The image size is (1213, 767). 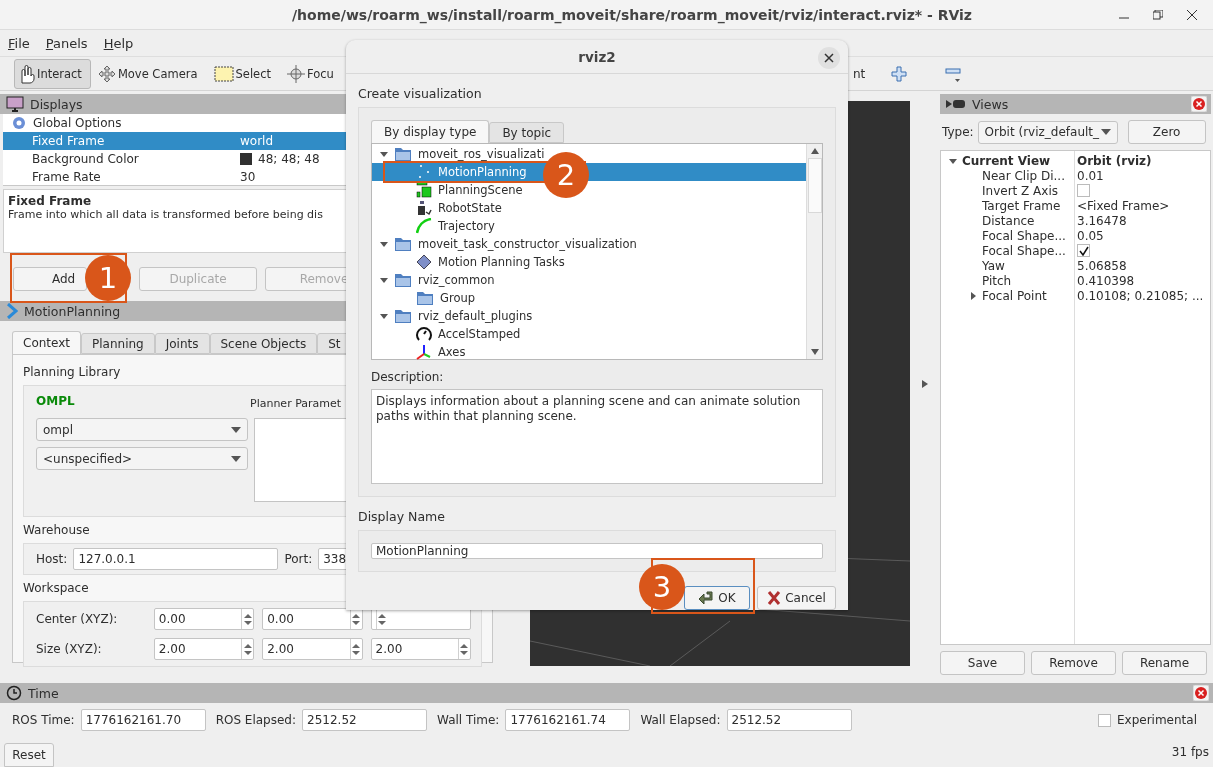 What do you see at coordinates (859, 73) in the screenshot?
I see `tool-label: nt` at bounding box center [859, 73].